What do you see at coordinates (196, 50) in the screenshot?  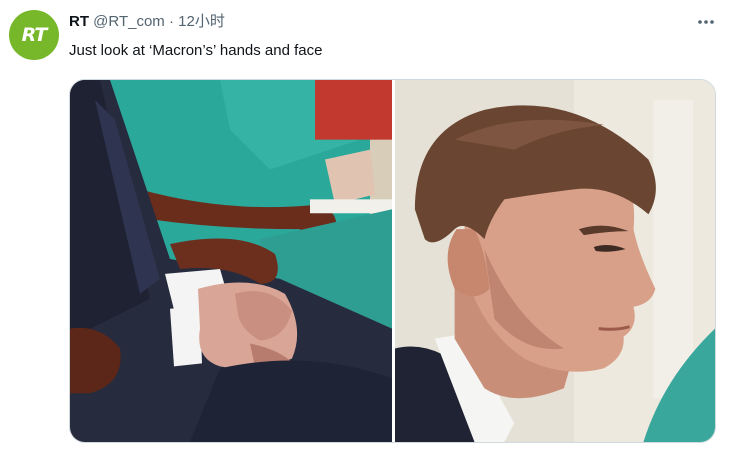 I see `tweet-text: Just look at ‘Macron’s’ hands and face` at bounding box center [196, 50].